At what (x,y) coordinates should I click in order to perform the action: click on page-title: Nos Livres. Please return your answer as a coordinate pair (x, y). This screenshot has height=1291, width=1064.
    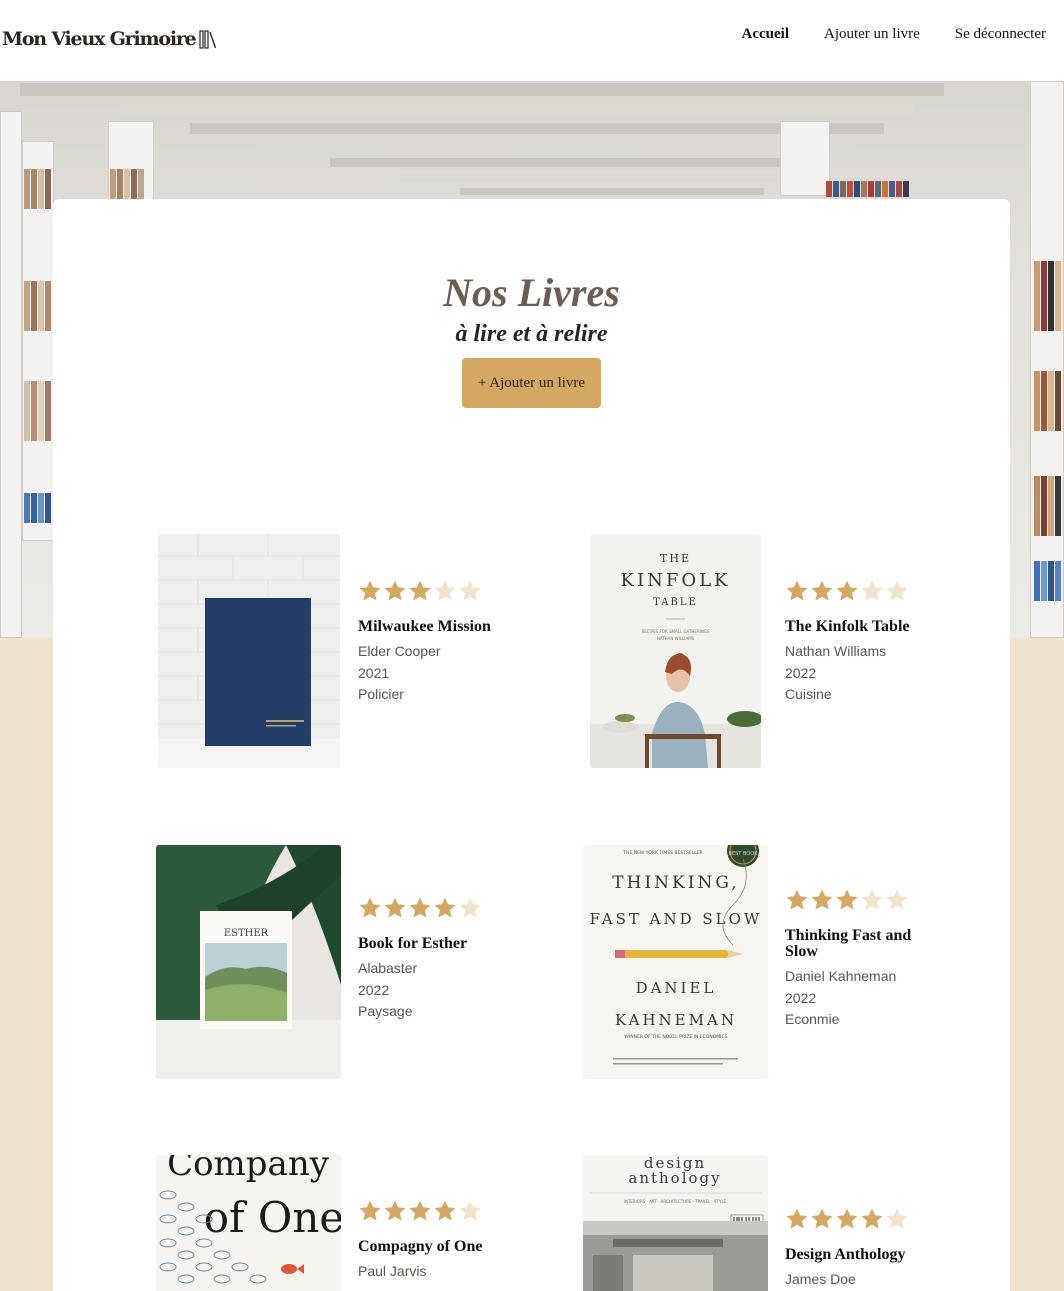
    Looking at the image, I should click on (531, 292).